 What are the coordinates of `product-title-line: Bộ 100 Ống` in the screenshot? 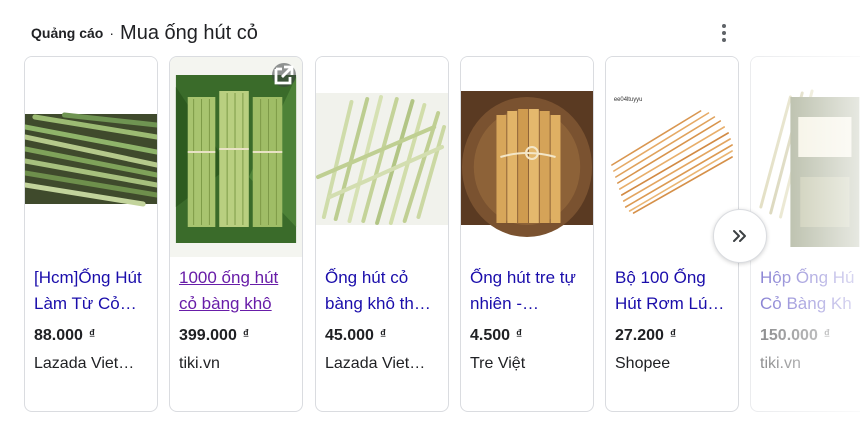 It's located at (660, 277).